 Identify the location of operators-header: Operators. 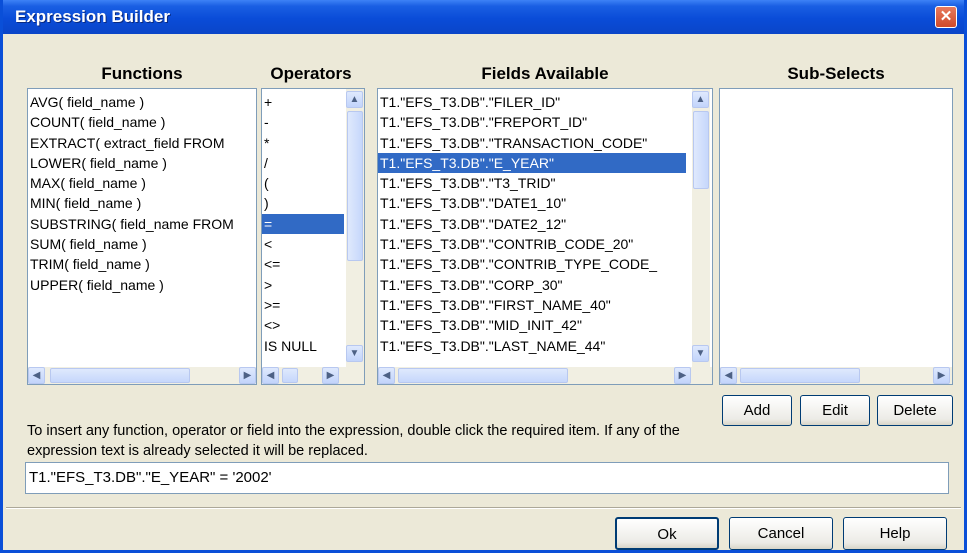
(311, 73).